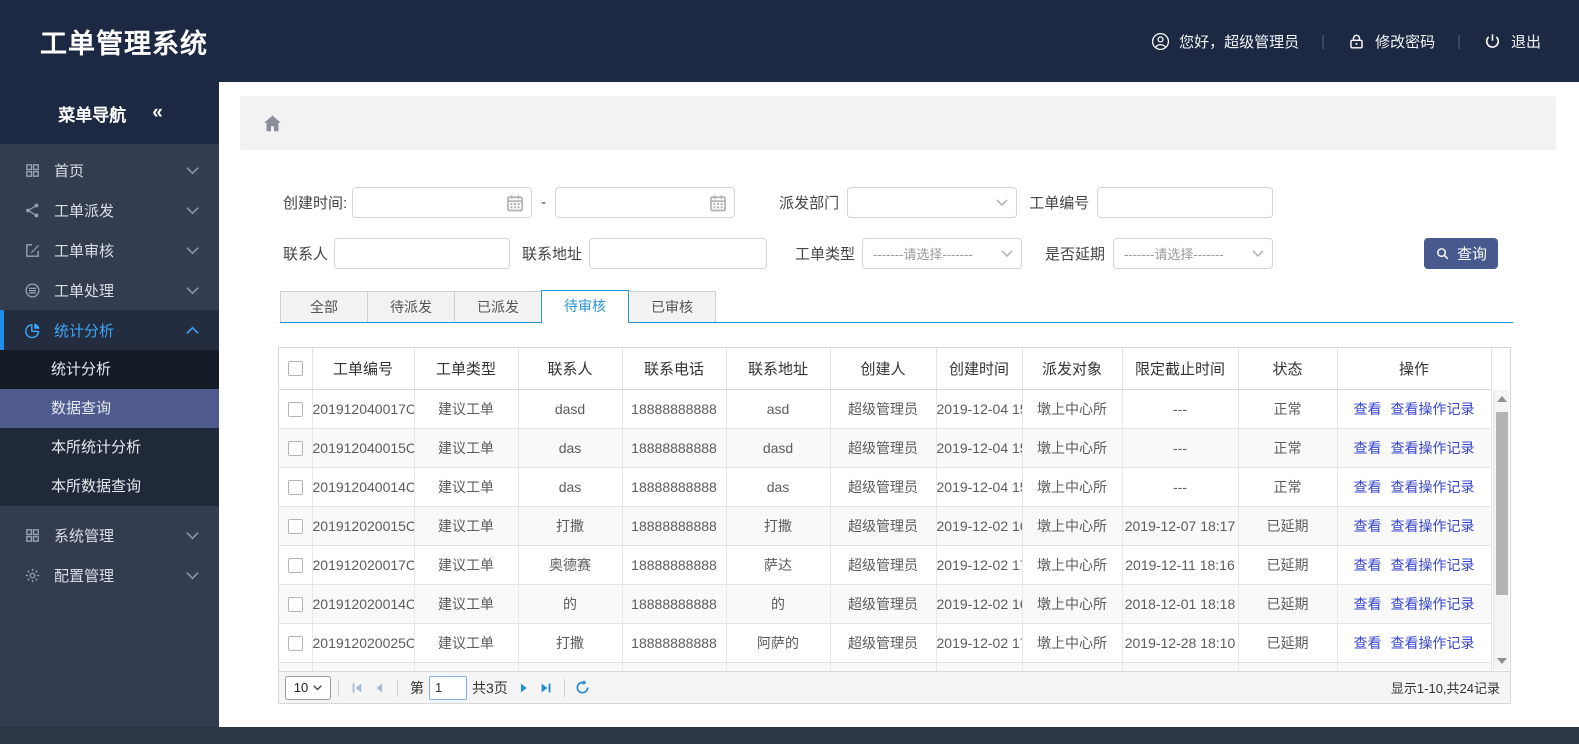  Describe the element at coordinates (498, 306) in the screenshot. I see `tab-dispatched: 已派发` at that location.